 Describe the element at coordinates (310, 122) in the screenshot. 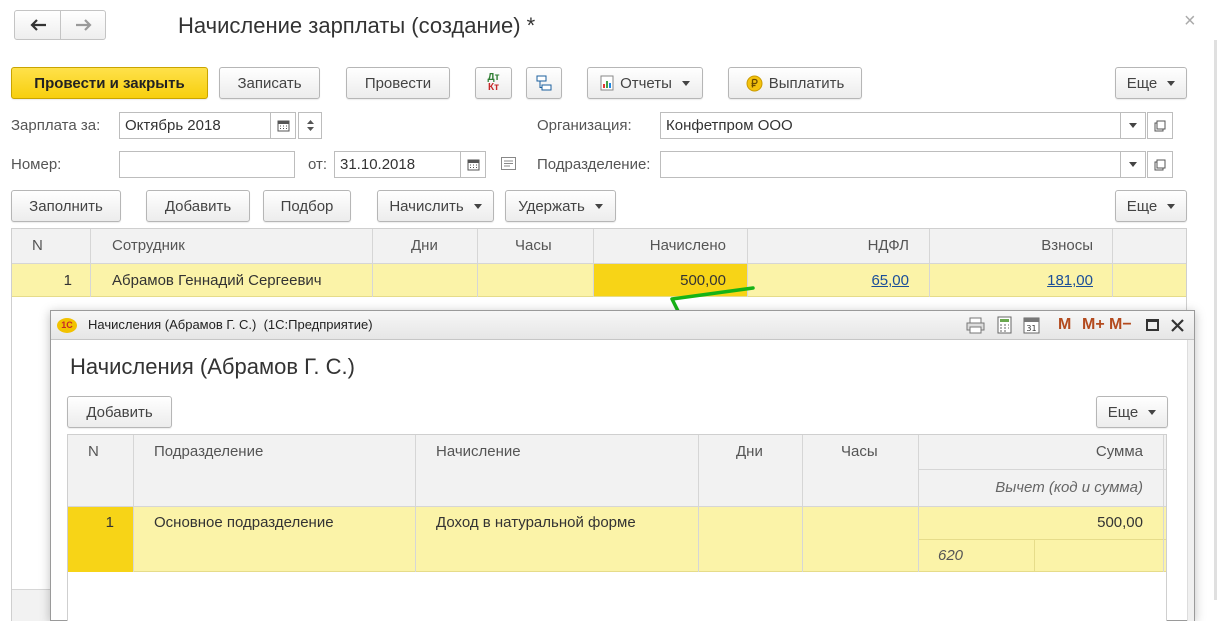

I see `stepper-up-icon` at that location.